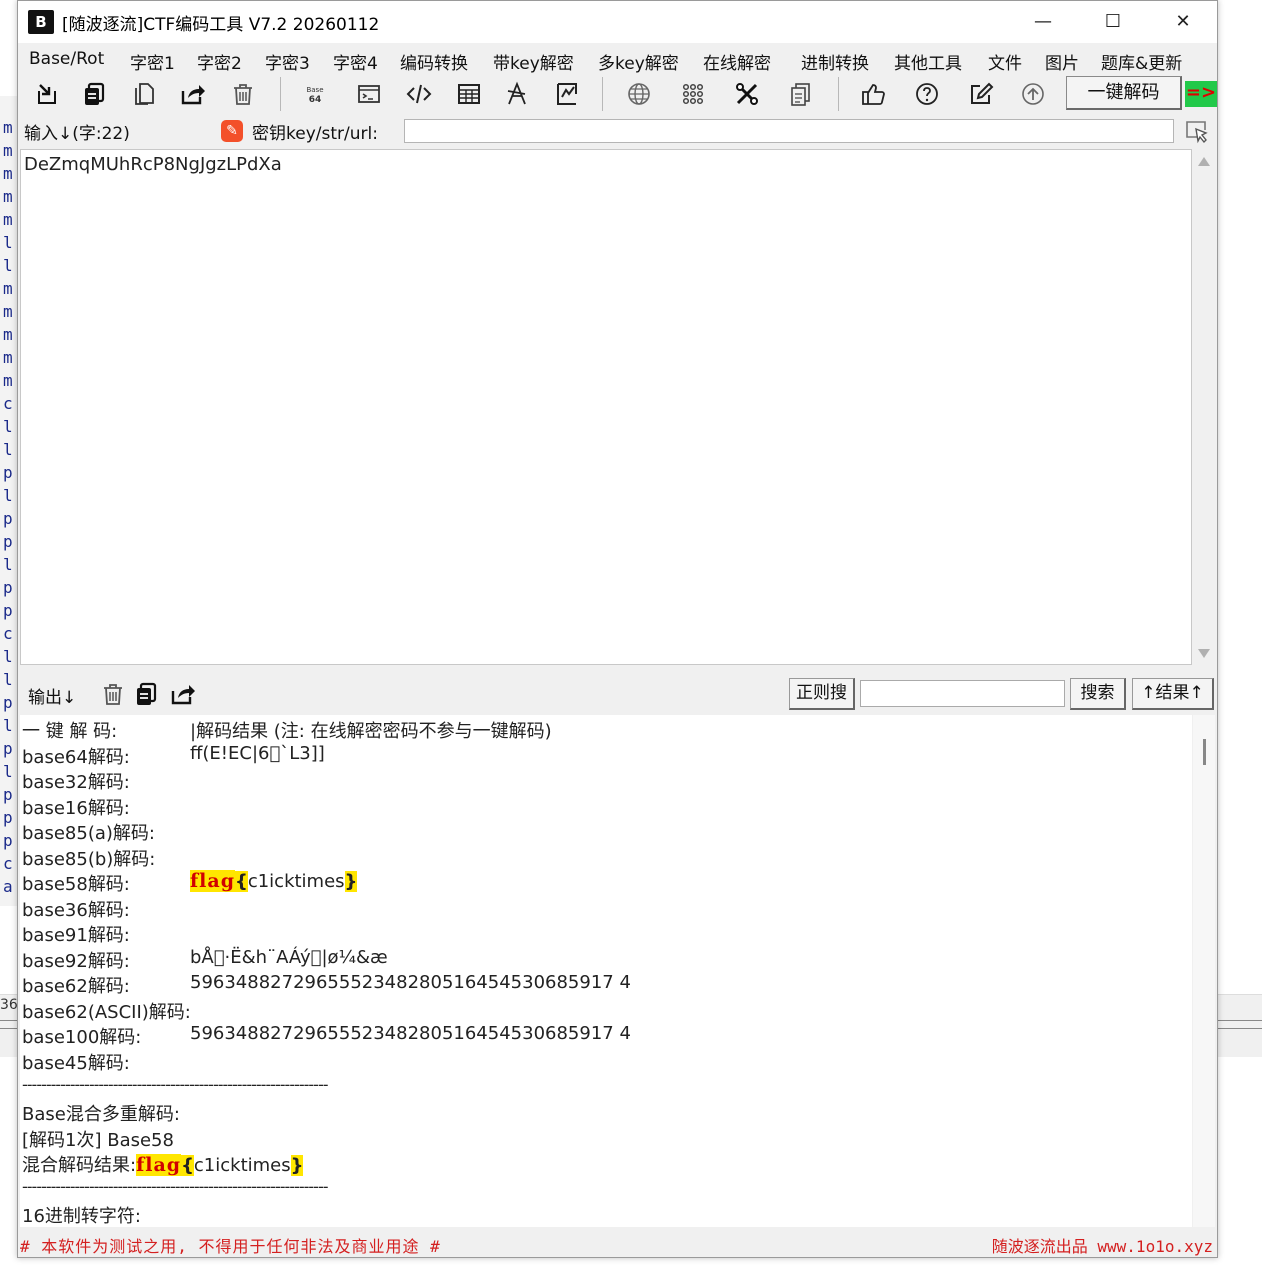 The image size is (1262, 1265). What do you see at coordinates (287, 61) in the screenshot?
I see `menu-ziMi3: 字密3` at bounding box center [287, 61].